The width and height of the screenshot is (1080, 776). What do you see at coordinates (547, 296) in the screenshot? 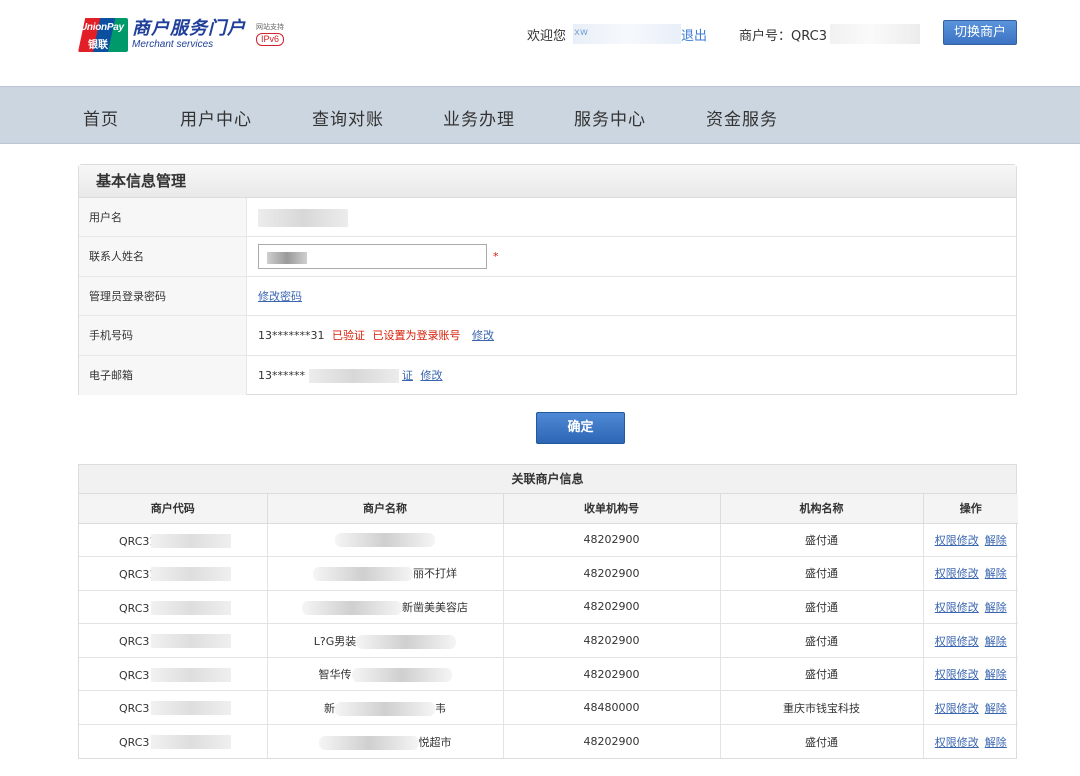
I see `row-admin-password: 管理员登录密码 修改密码` at bounding box center [547, 296].